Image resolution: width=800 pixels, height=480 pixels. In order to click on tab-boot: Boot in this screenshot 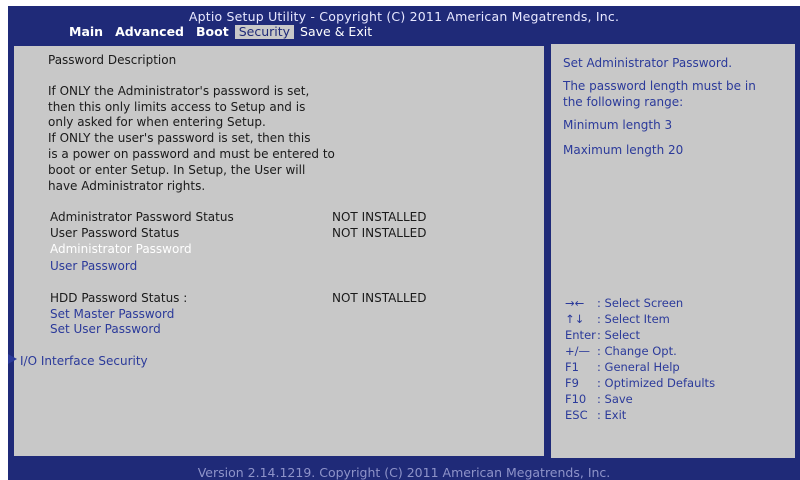, I will do `click(212, 32)`.